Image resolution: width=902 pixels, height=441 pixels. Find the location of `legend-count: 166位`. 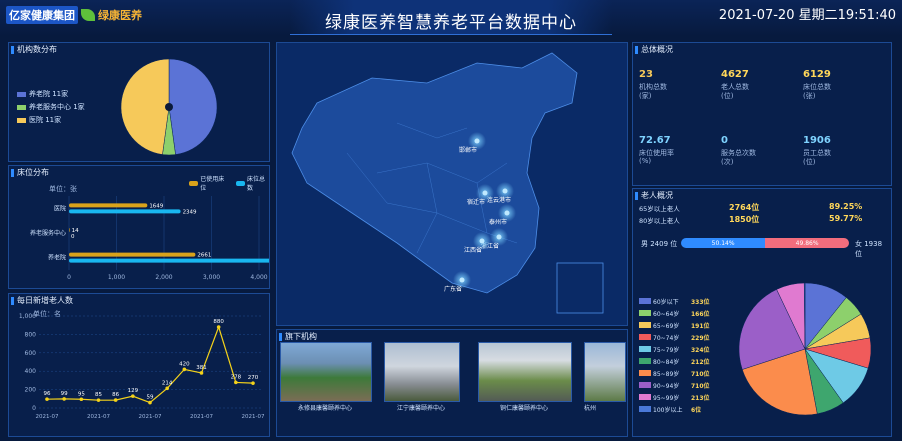

legend-count: 166位 is located at coordinates (700, 314).